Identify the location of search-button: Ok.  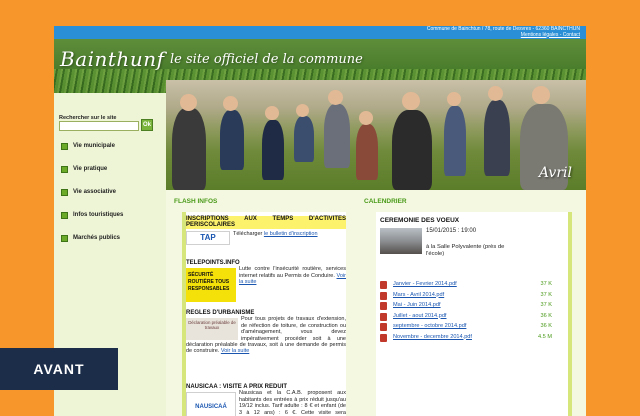
(147, 125).